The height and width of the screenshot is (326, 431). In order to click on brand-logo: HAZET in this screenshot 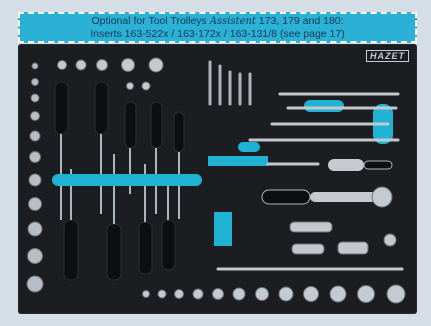, I will do `click(387, 56)`.